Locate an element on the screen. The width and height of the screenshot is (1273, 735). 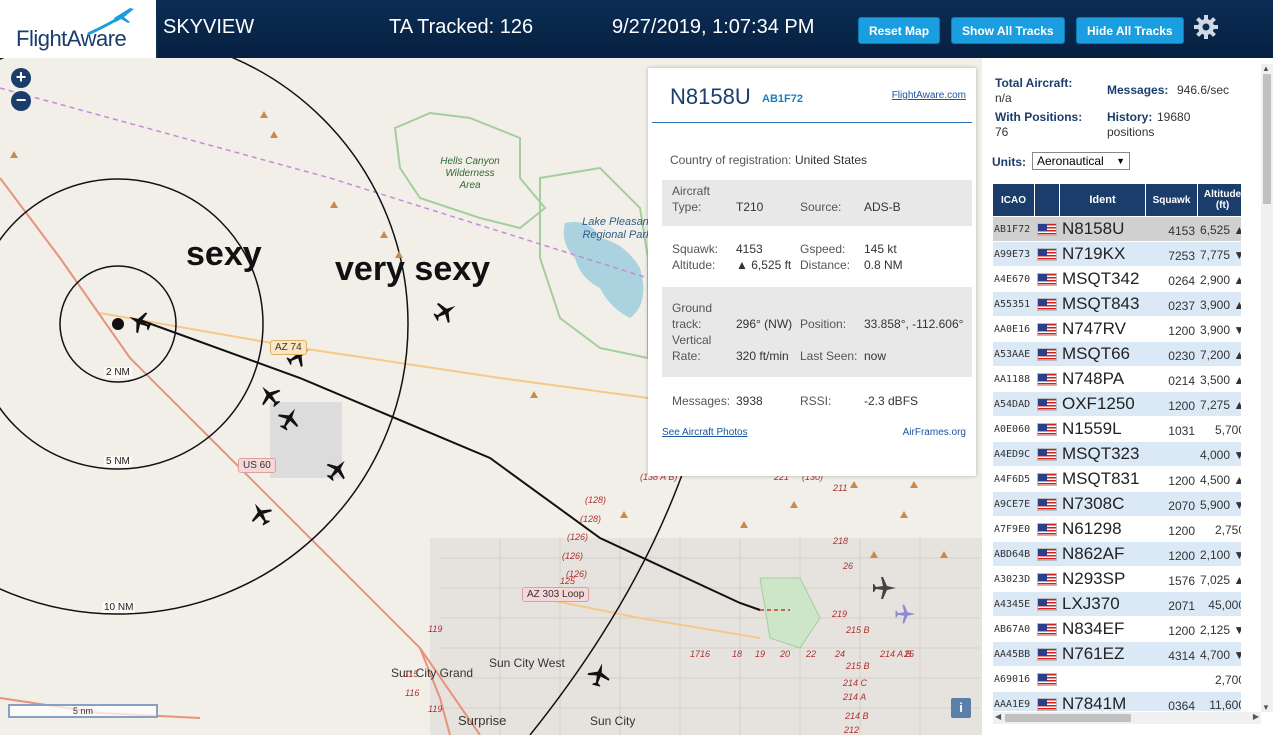
col-header-icao: ICAO is located at coordinates (1014, 200).